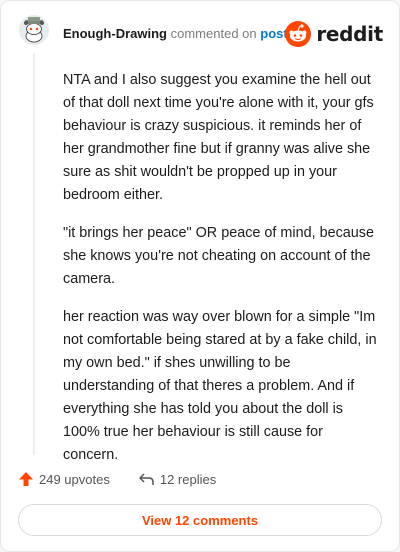  Describe the element at coordinates (115, 33) in the screenshot. I see `author-name: Enough-Drawing` at that location.